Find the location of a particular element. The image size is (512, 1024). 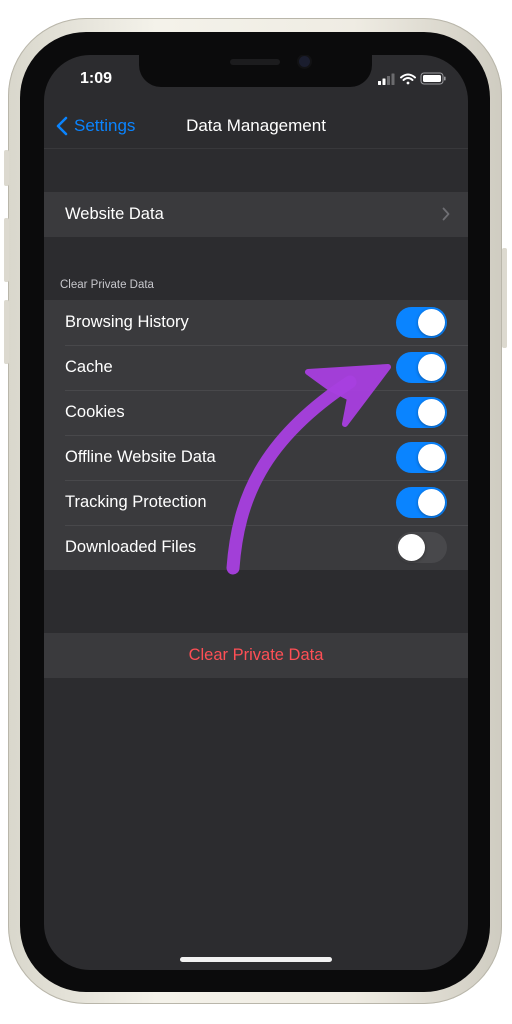

volume-down-button is located at coordinates (6, 332).